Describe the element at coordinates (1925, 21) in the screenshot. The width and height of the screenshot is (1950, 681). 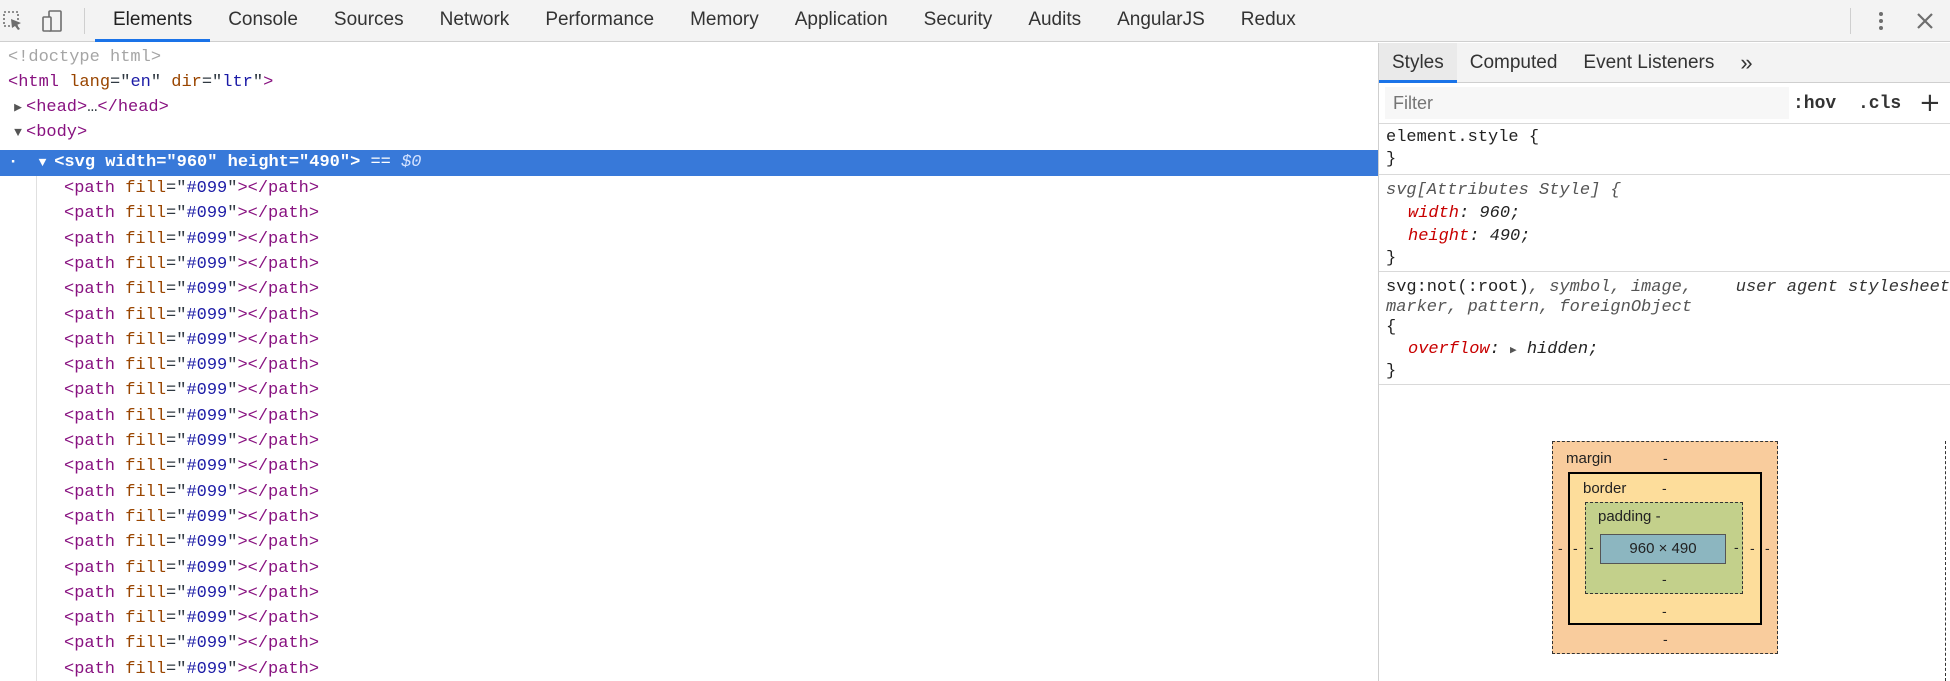
I see `close-icon` at that location.